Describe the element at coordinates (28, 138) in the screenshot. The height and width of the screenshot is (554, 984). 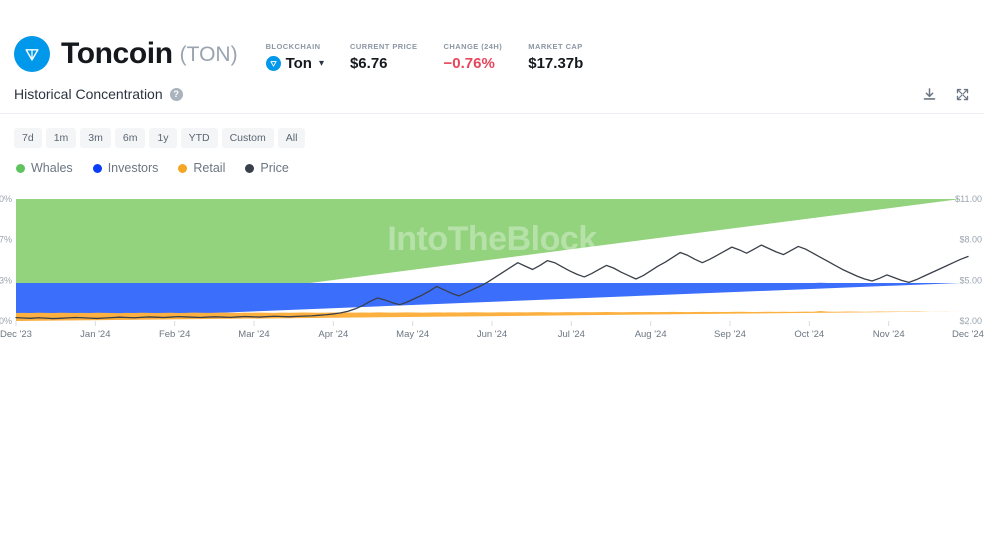
I see `range-btn-7d: 7d` at that location.